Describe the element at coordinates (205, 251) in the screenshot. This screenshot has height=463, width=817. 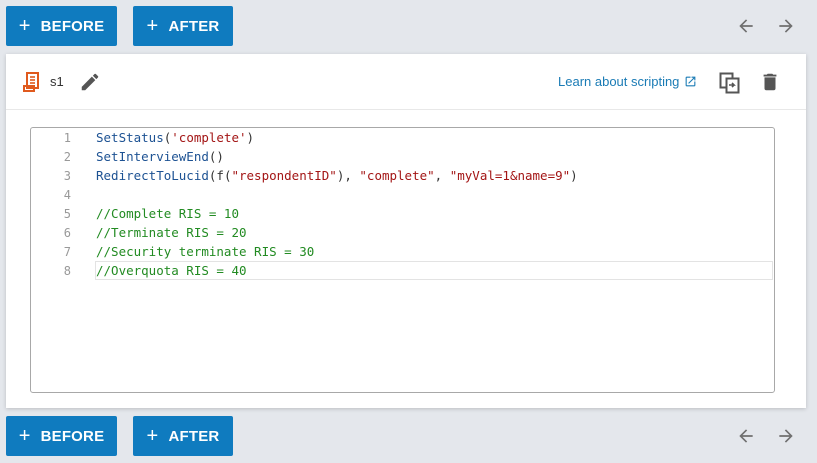
I see `line-code: //Security terminate RIS = 30` at that location.